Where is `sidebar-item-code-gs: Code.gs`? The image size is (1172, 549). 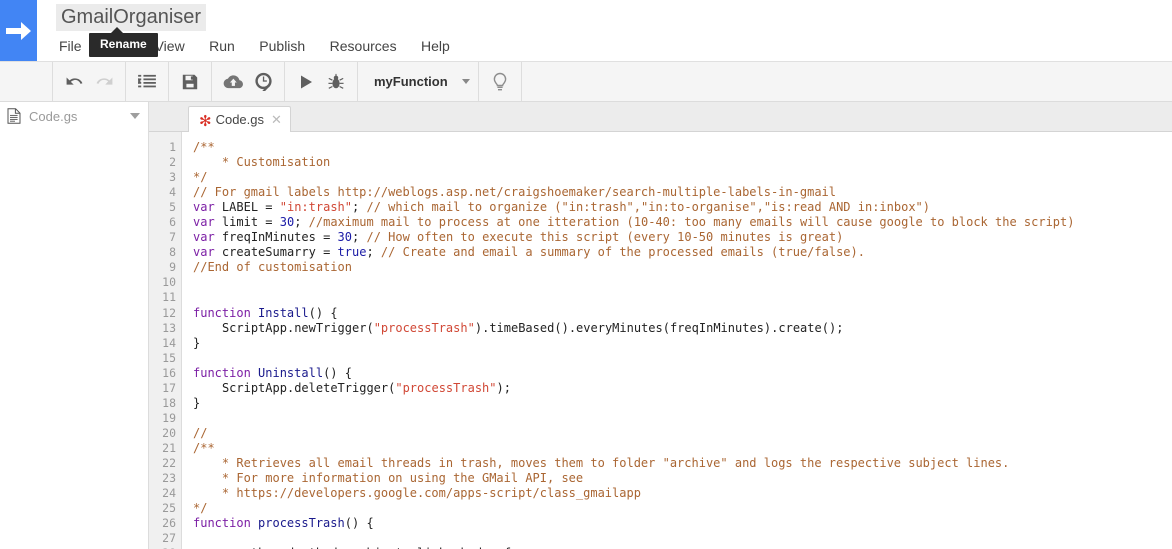
sidebar-item-code-gs: Code.gs is located at coordinates (74, 116).